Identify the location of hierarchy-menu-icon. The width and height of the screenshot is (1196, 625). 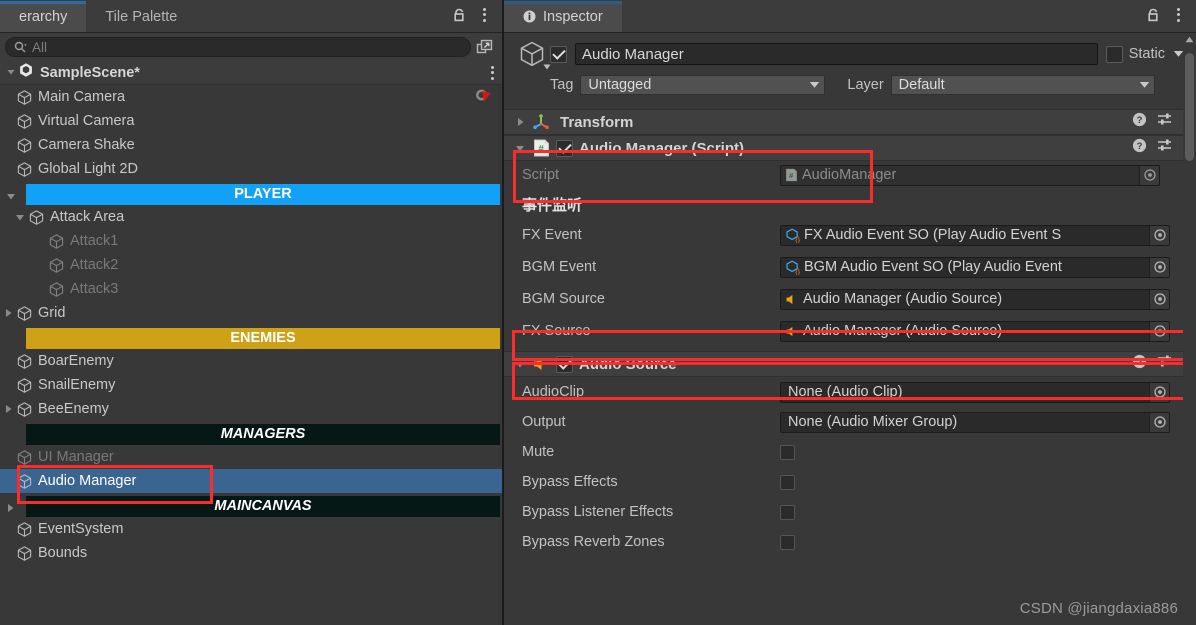
(484, 15).